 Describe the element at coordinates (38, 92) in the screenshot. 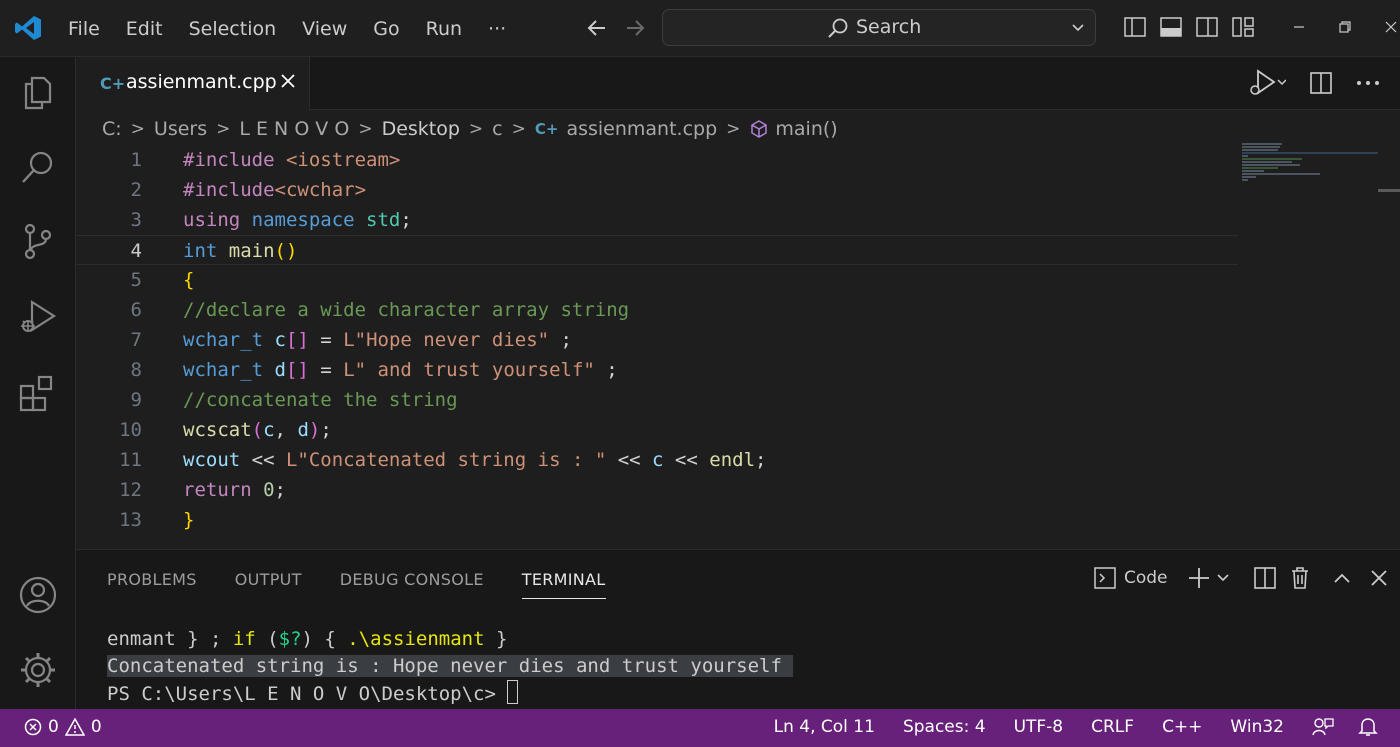

I see `explorer-icon` at that location.